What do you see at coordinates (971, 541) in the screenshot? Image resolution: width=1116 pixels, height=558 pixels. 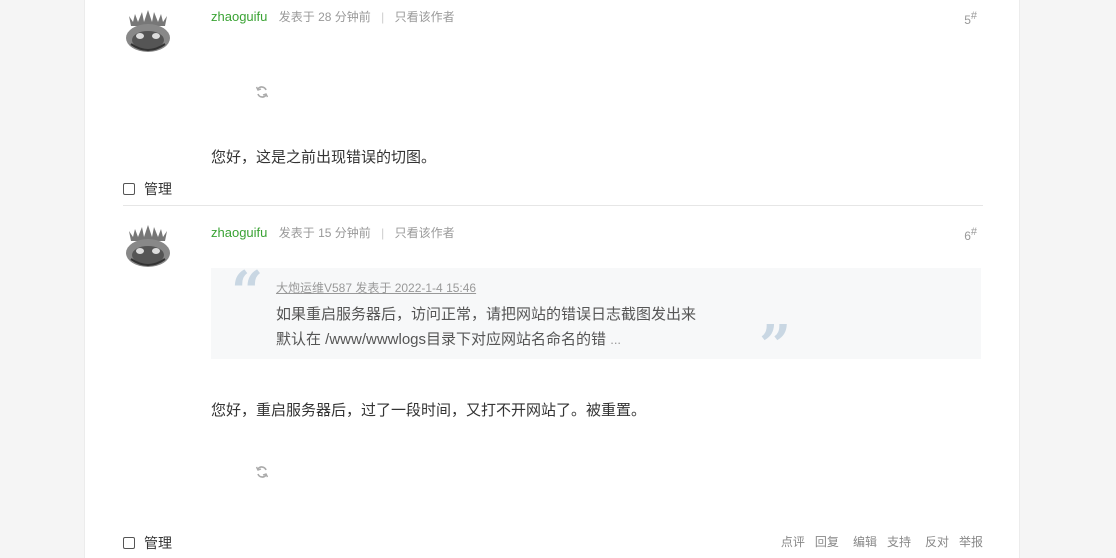 I see `report-button: 举报` at bounding box center [971, 541].